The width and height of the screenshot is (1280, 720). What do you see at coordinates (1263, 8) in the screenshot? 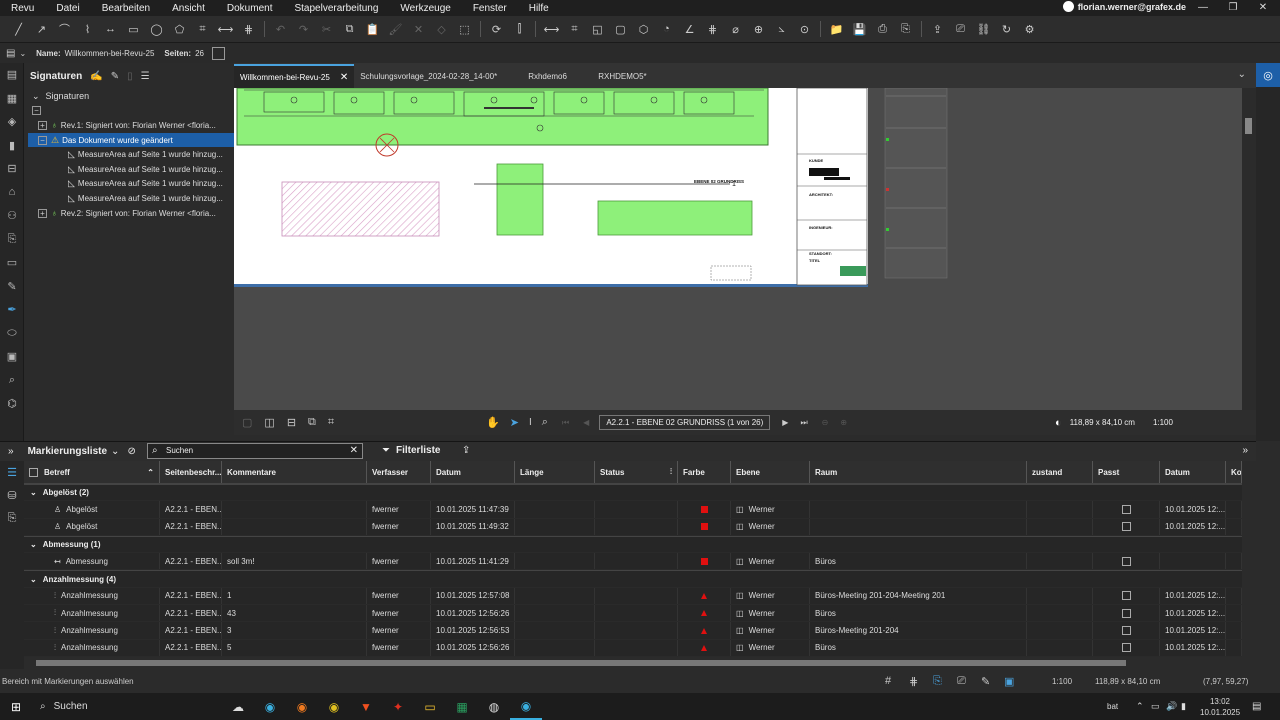
I see `close-window-button: ✕` at bounding box center [1263, 8].